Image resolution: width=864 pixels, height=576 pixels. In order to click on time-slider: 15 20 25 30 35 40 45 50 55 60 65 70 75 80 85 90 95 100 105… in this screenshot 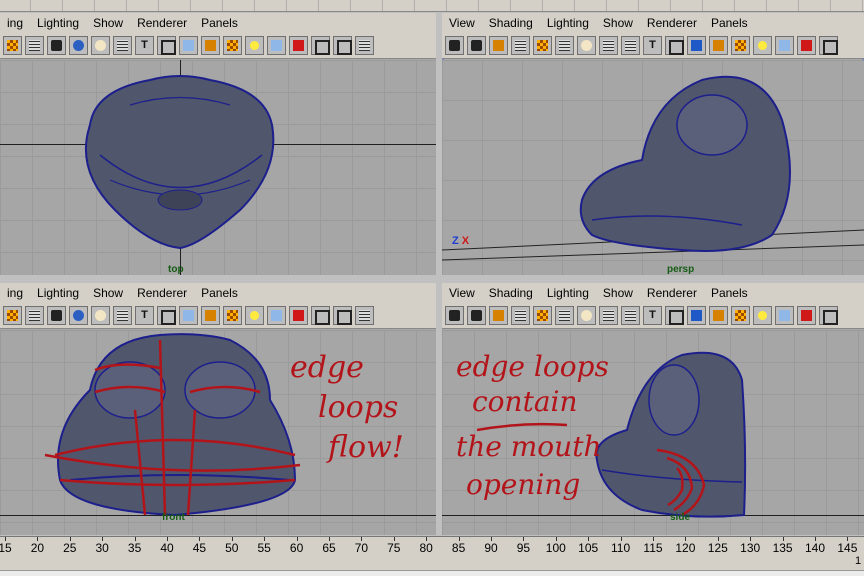, I will do `click(432, 556)`.